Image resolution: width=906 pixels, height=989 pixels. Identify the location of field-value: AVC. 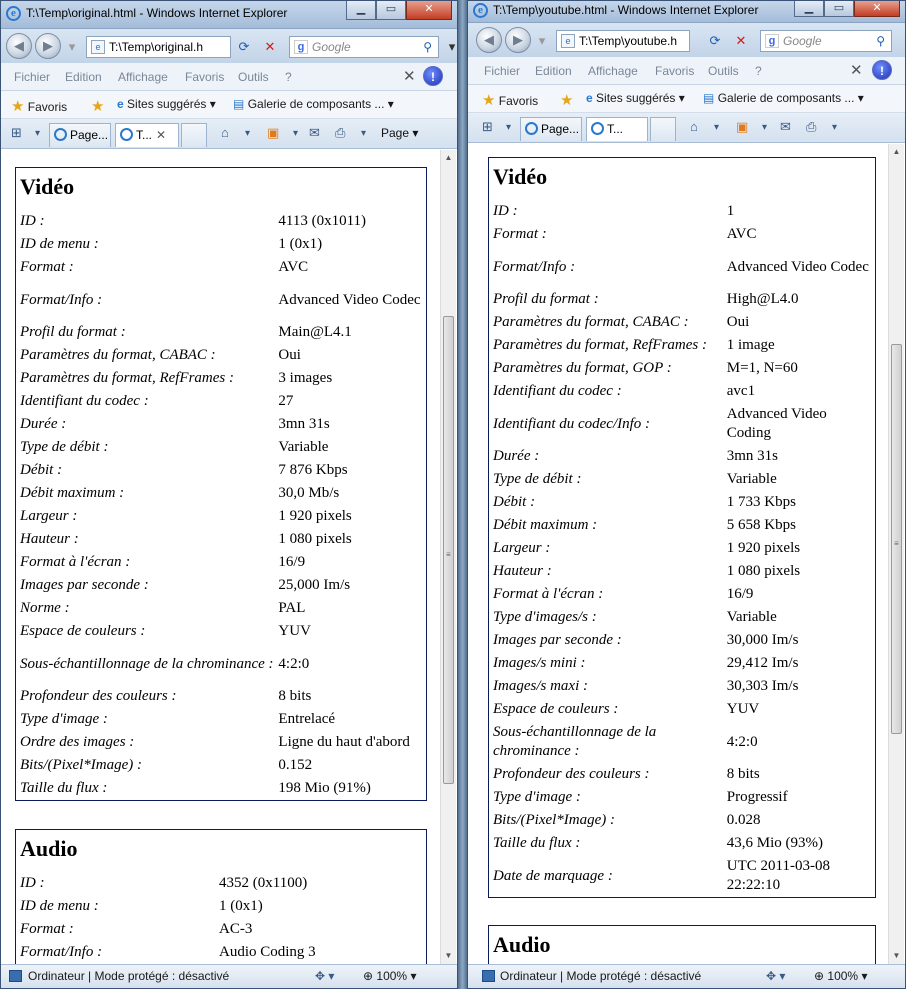
(293, 267).